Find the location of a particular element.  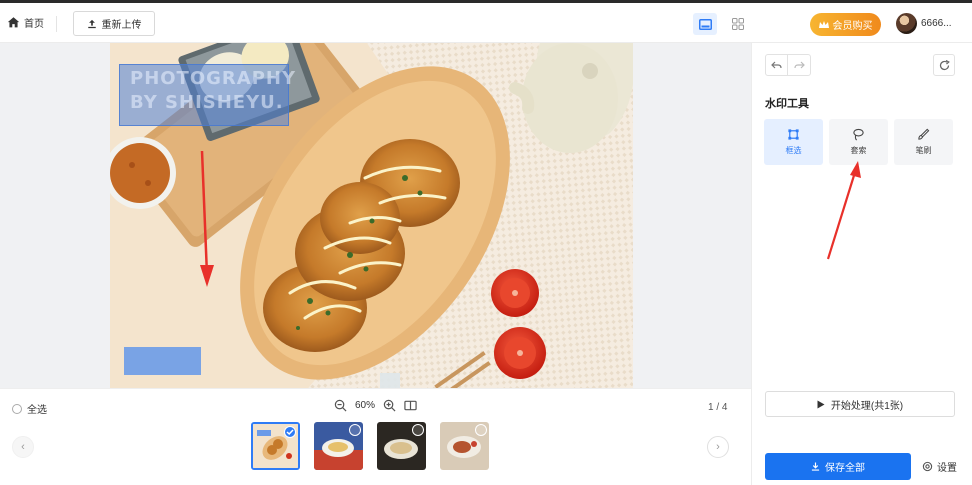

start-processing-button: 开始处理(共1张) is located at coordinates (860, 404).